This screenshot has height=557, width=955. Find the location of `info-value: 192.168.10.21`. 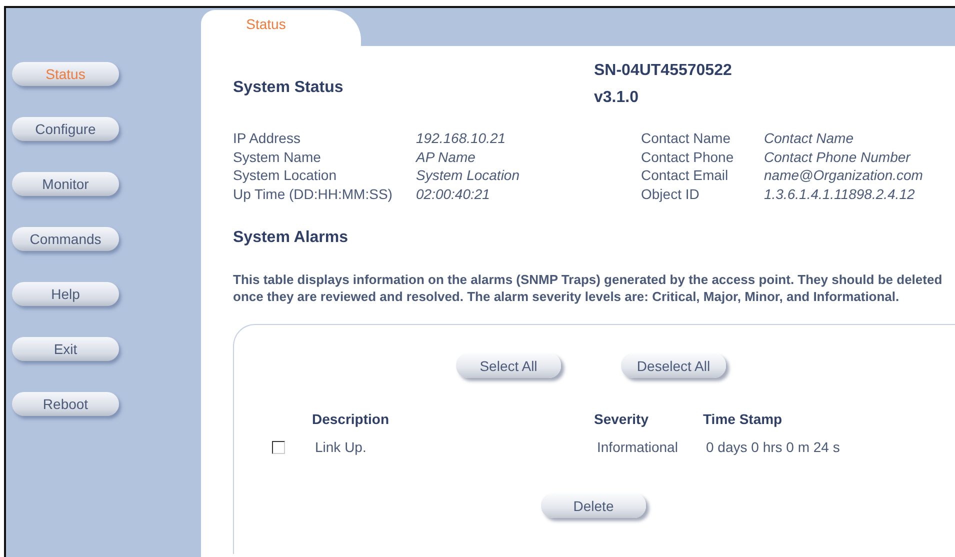

info-value: 192.168.10.21 is located at coordinates (461, 138).